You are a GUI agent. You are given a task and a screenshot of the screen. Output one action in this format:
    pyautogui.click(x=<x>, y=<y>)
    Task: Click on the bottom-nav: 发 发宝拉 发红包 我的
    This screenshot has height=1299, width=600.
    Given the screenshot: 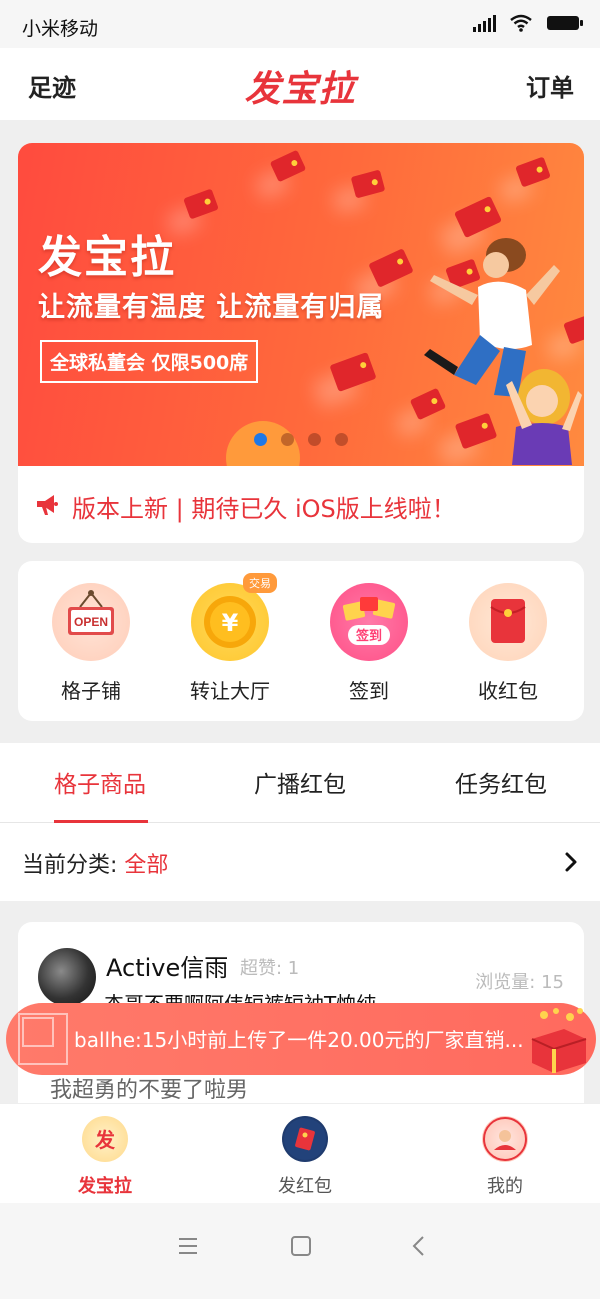 What is the action you would take?
    pyautogui.click(x=300, y=1153)
    